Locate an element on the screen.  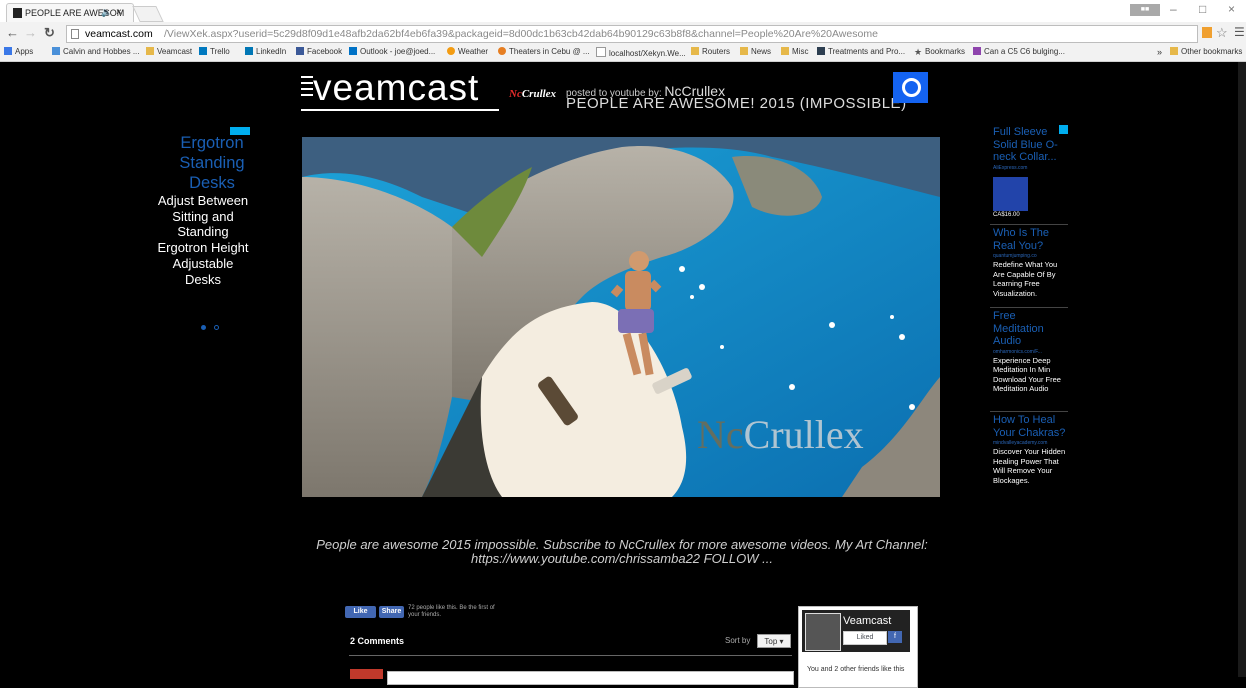
ad-title: Ergotron Standing Desks is located at coordinates (212, 163).